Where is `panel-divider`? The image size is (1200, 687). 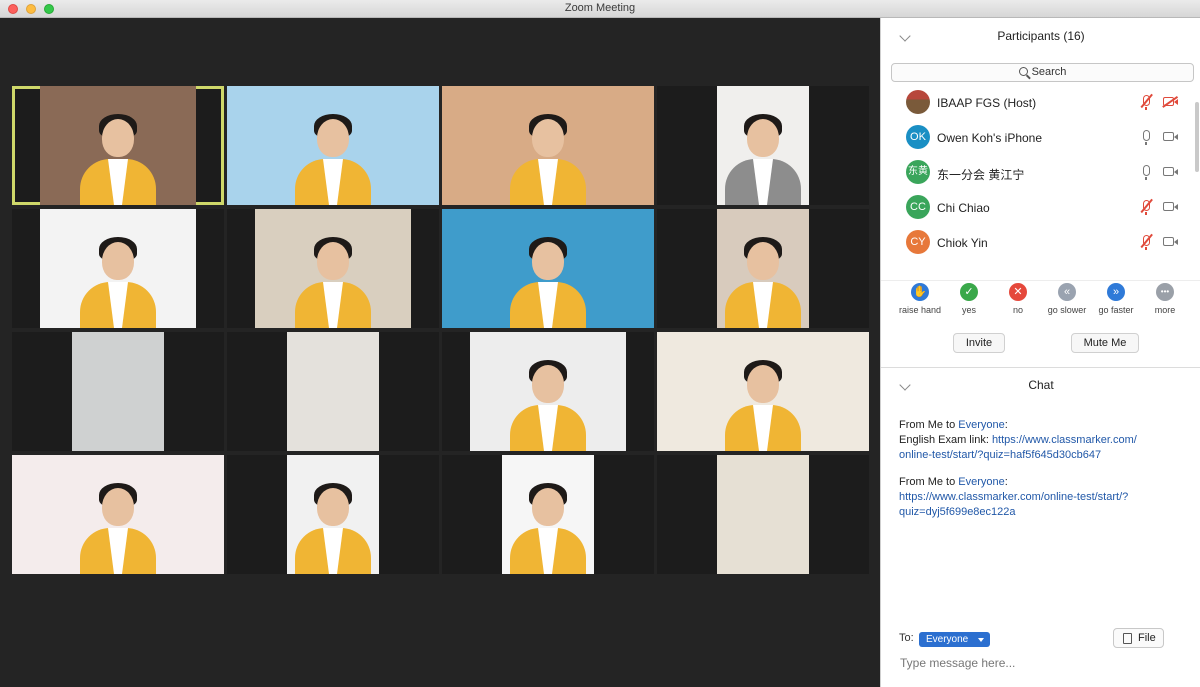 panel-divider is located at coordinates (1040, 367).